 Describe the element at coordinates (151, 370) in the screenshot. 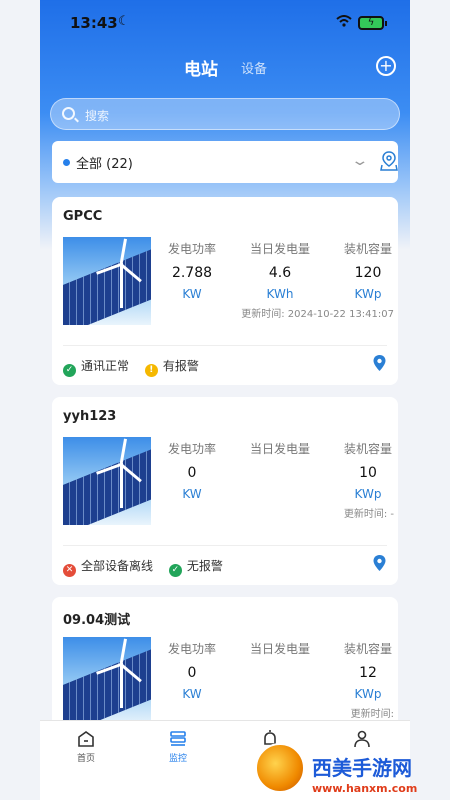

I see `alert-icon: !` at that location.